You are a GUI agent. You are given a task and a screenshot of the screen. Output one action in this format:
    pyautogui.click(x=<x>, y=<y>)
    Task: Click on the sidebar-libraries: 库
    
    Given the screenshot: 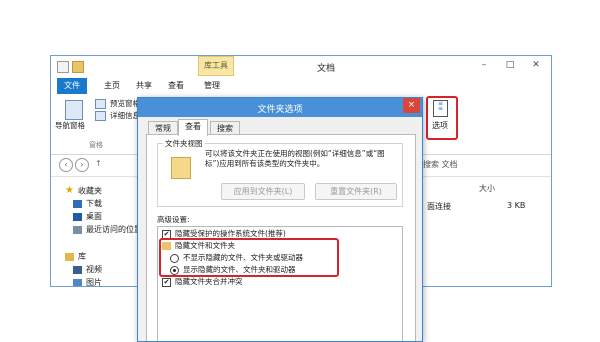 What is the action you would take?
    pyautogui.click(x=75, y=257)
    